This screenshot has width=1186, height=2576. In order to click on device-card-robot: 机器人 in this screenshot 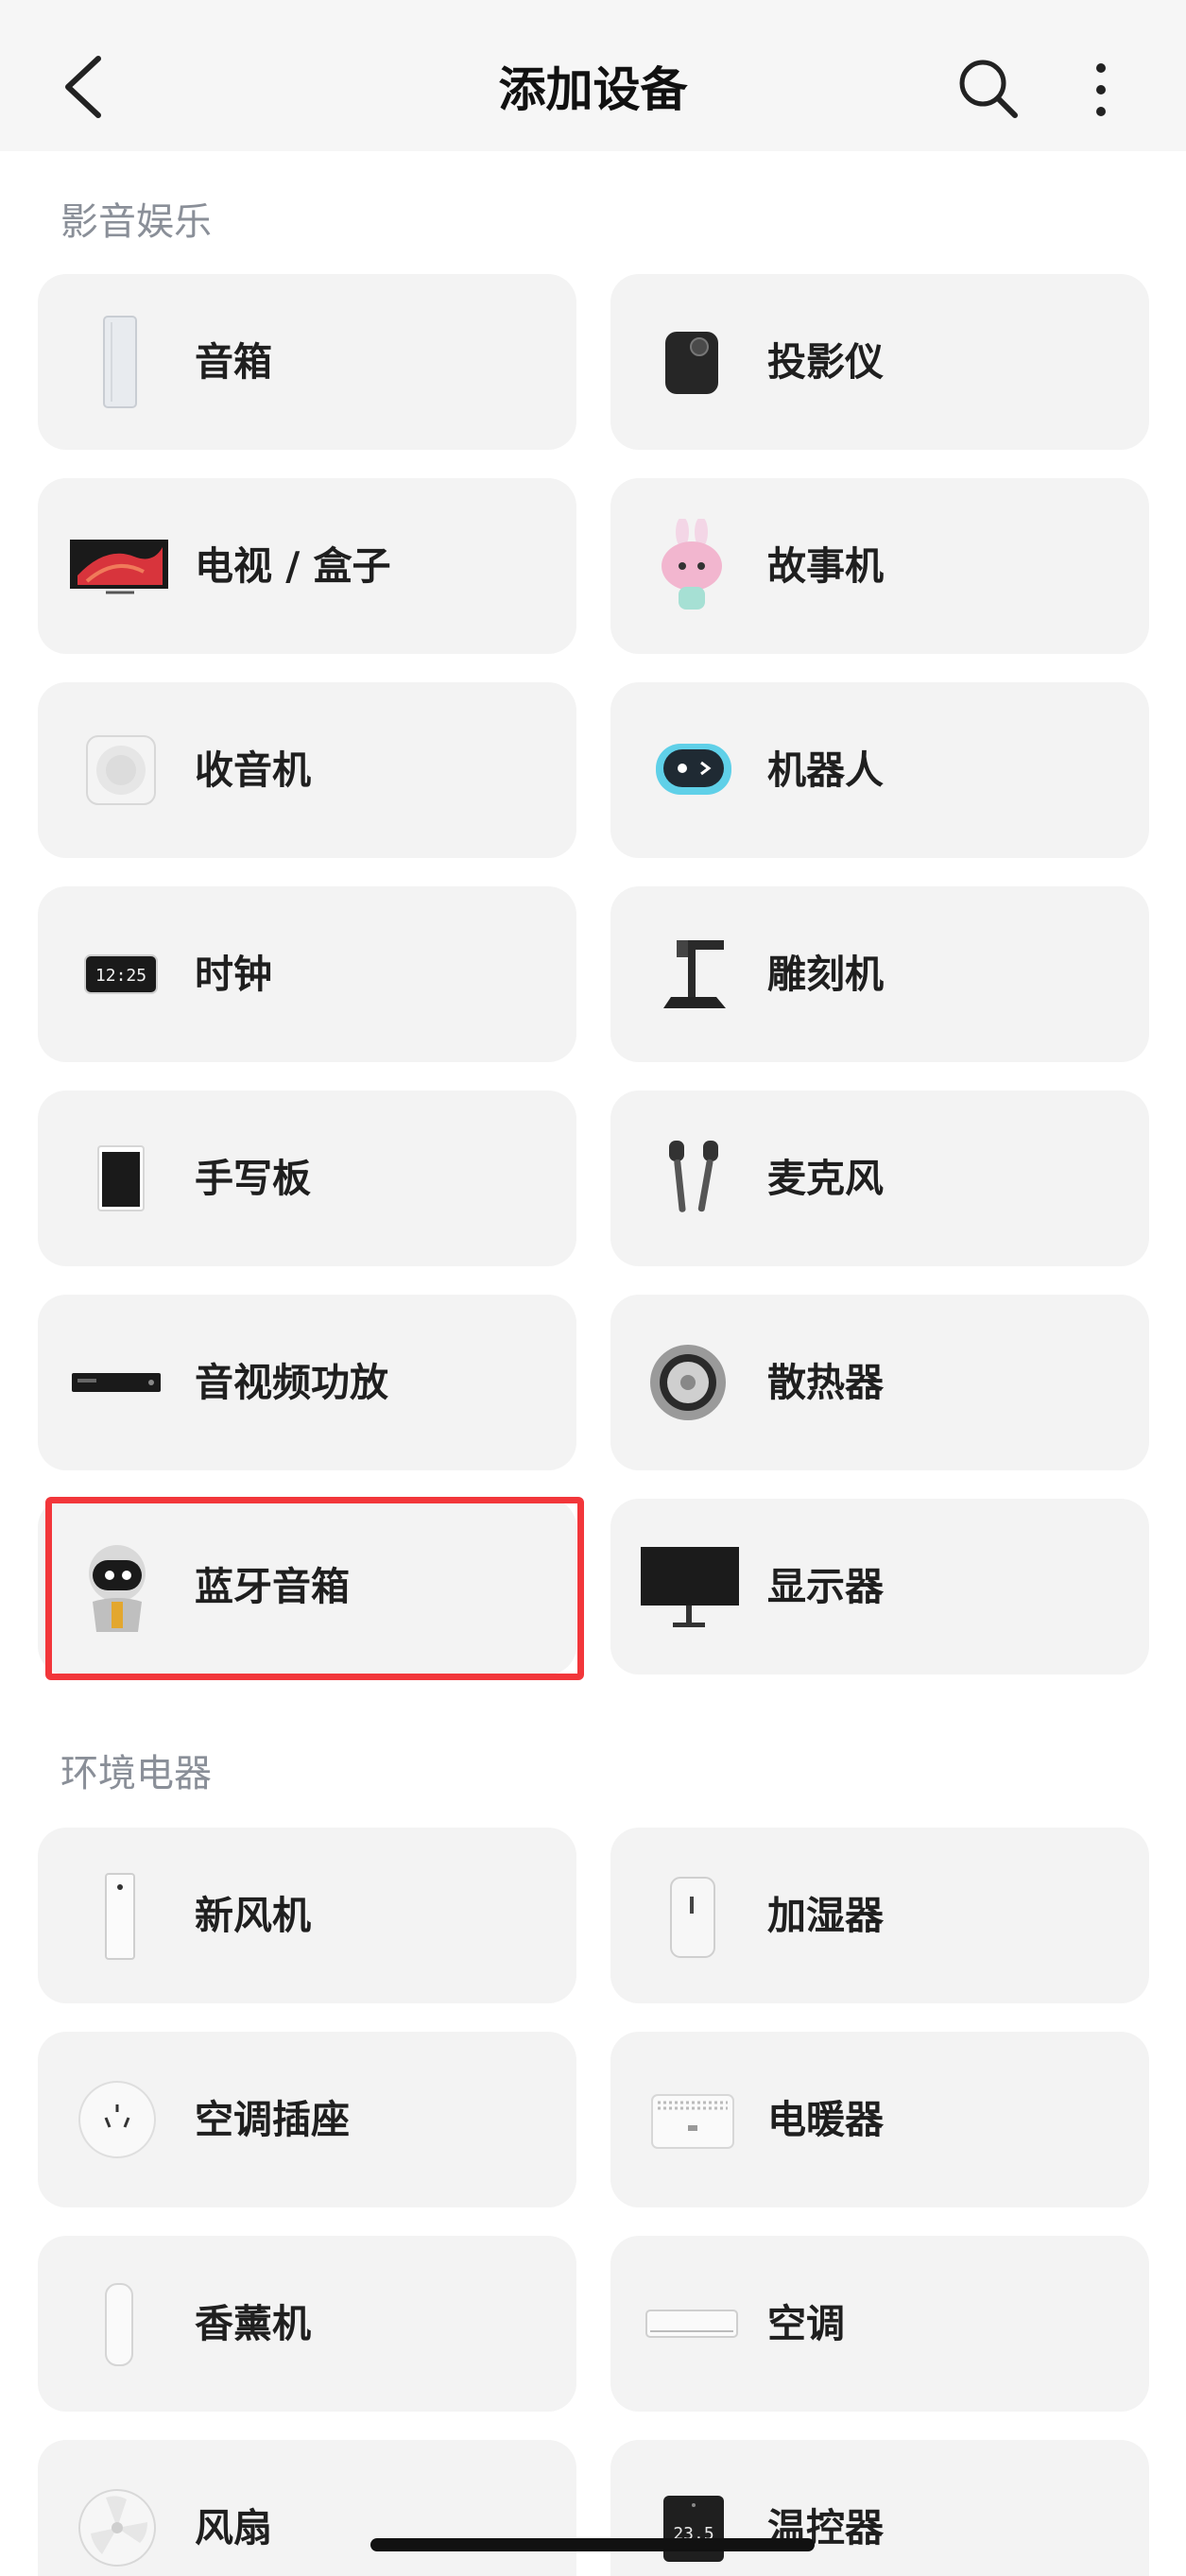, I will do `click(879, 770)`.